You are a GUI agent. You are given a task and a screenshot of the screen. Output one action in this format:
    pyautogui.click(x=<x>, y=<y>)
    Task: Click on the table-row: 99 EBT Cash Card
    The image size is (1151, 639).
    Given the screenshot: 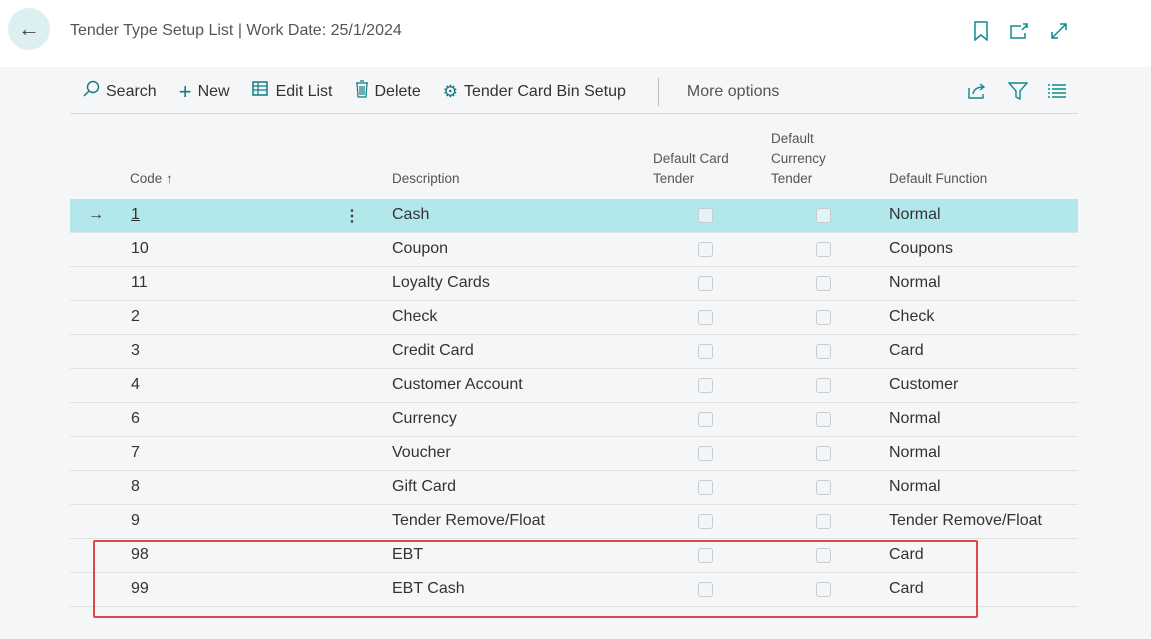 What is the action you would take?
    pyautogui.click(x=574, y=590)
    